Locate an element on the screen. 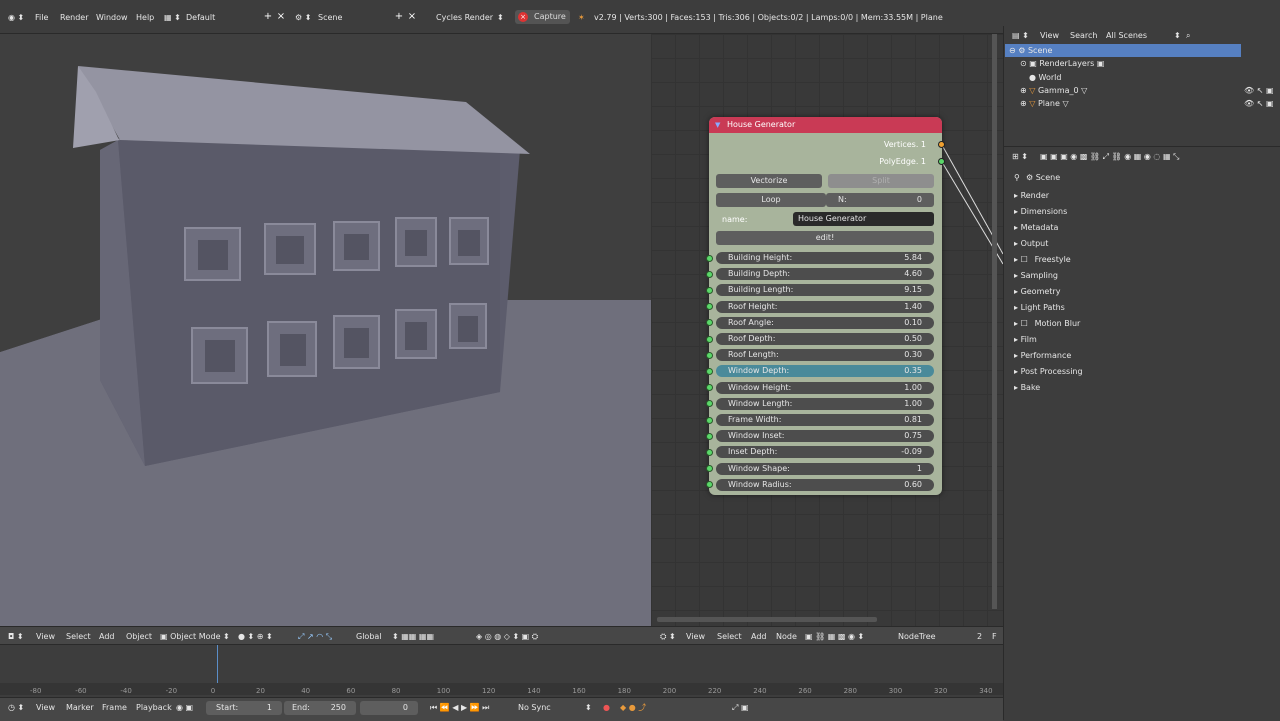 Image resolution: width=1280 pixels, height=721 pixels. vectorize-button: Vectorize is located at coordinates (769, 181).